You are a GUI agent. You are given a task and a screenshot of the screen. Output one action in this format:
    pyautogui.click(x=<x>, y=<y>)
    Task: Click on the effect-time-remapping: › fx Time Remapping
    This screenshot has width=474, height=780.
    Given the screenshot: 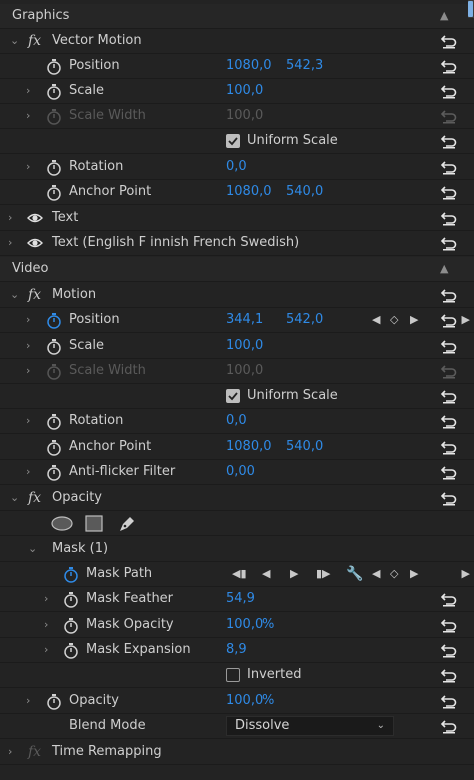 What is the action you would take?
    pyautogui.click(x=237, y=752)
    